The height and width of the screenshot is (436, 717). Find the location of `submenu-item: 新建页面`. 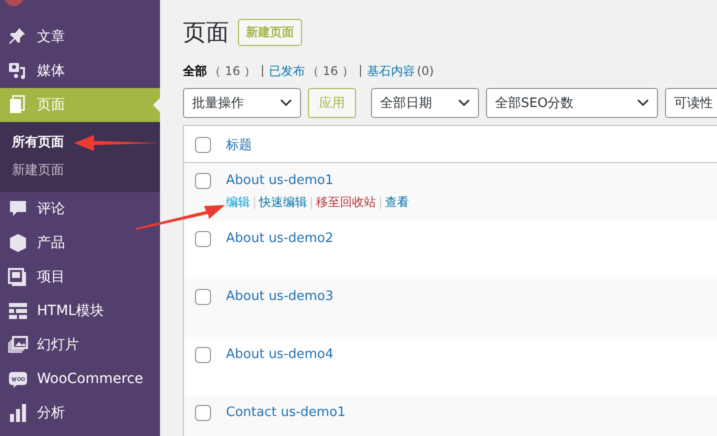

submenu-item: 新建页面 is located at coordinates (38, 170).